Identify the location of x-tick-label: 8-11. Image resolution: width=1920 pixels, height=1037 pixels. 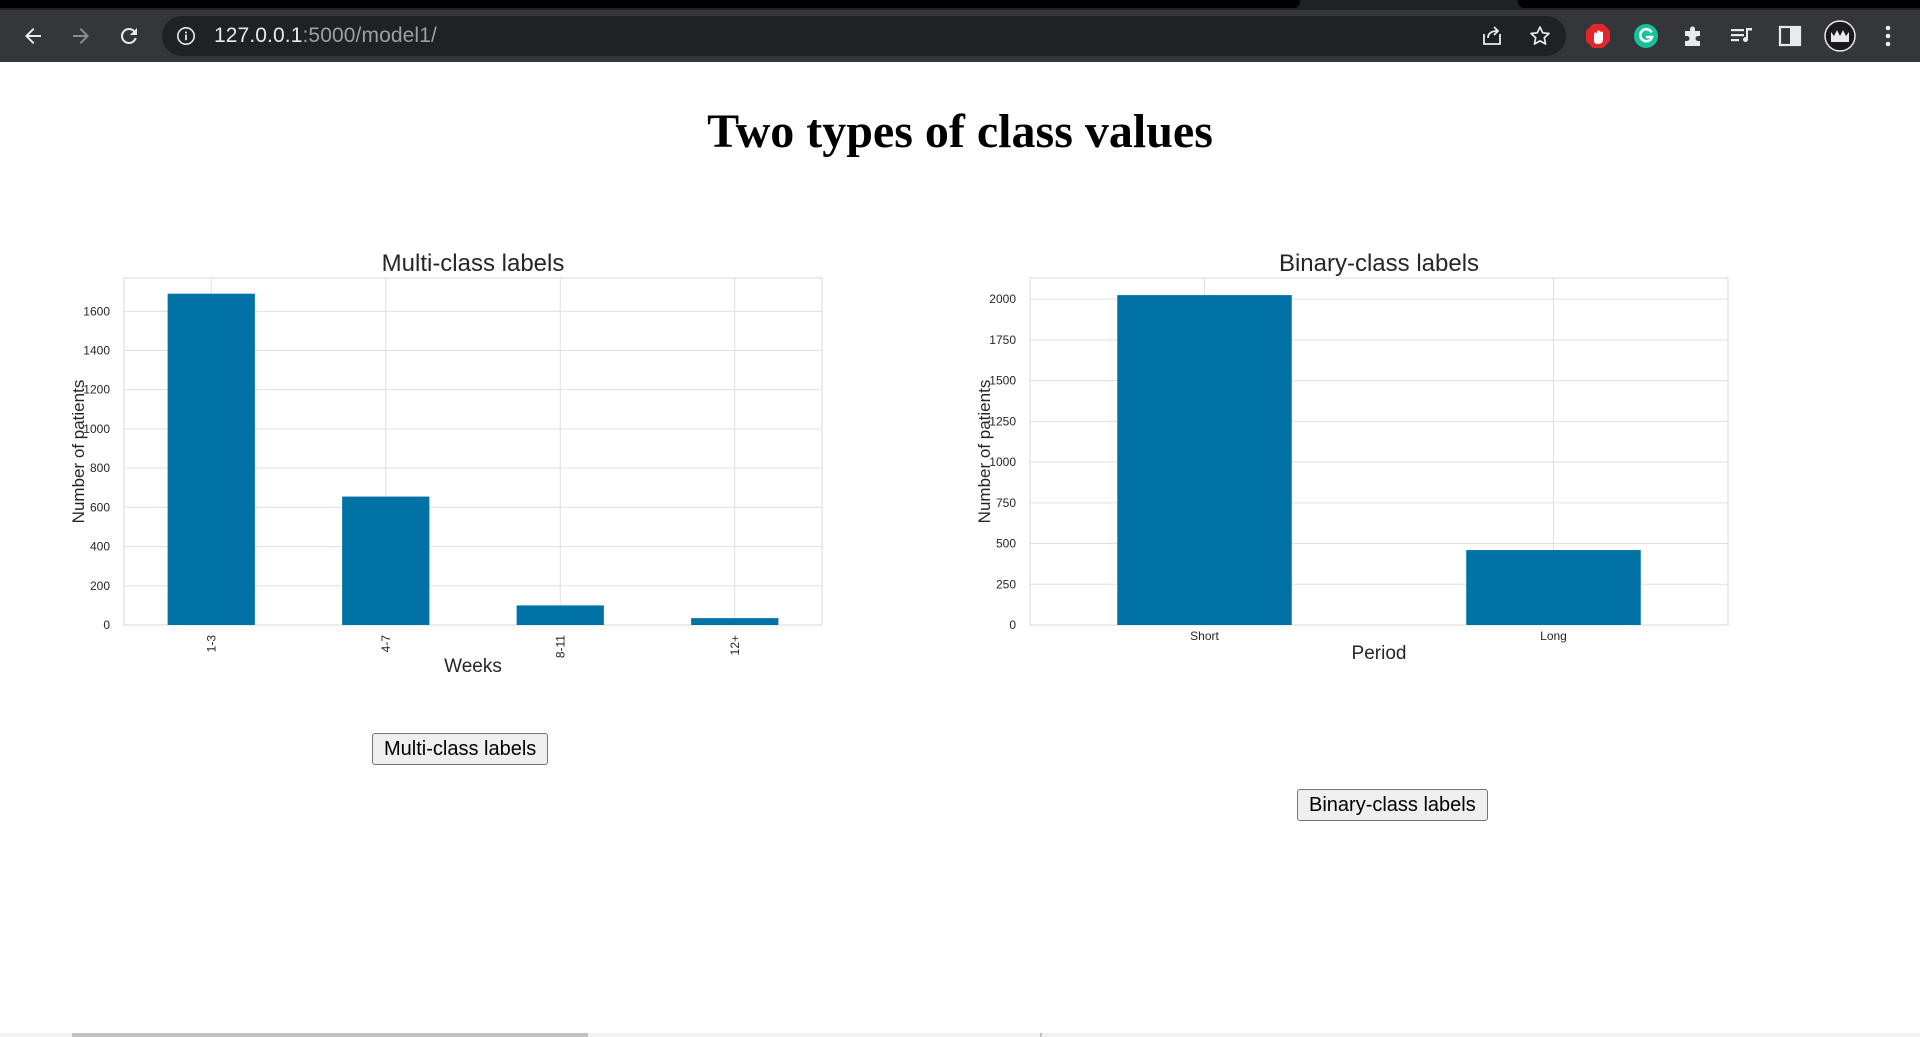
(560, 646).